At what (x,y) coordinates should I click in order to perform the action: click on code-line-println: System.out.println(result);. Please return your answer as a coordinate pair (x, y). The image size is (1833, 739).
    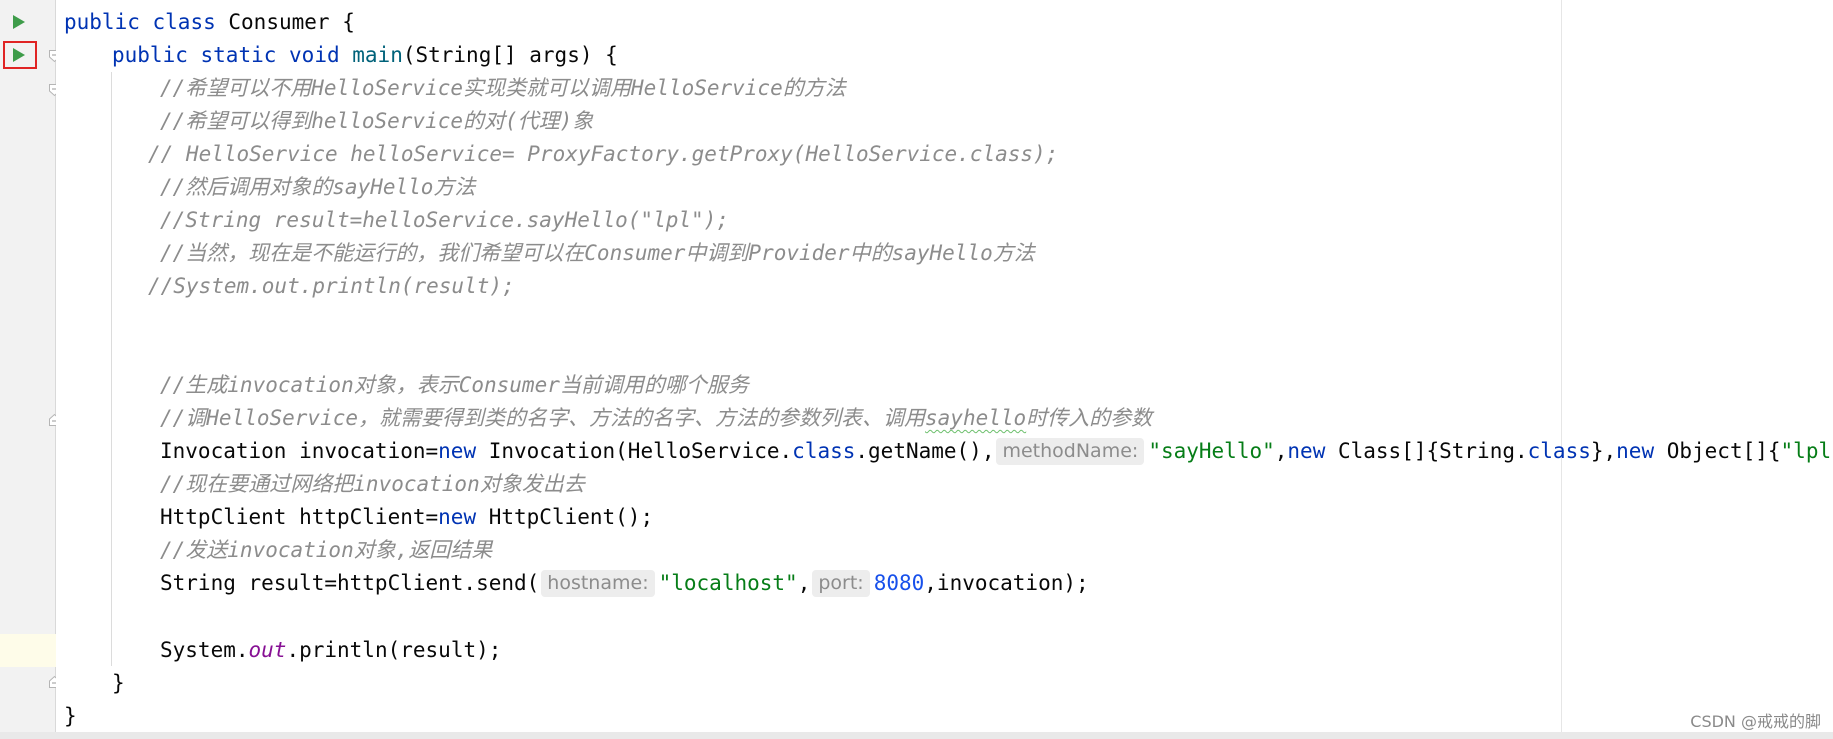
    Looking at the image, I should click on (330, 650).